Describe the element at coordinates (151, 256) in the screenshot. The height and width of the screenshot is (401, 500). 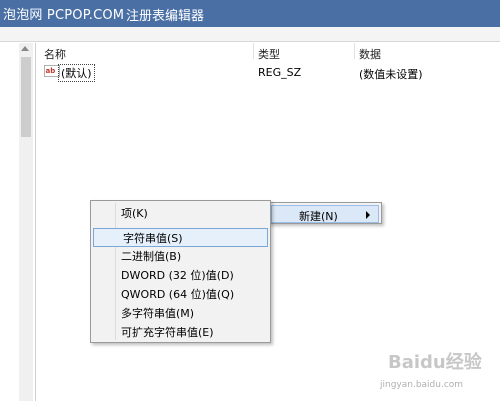
I see `menu-item-label: 二进制值(B)` at that location.